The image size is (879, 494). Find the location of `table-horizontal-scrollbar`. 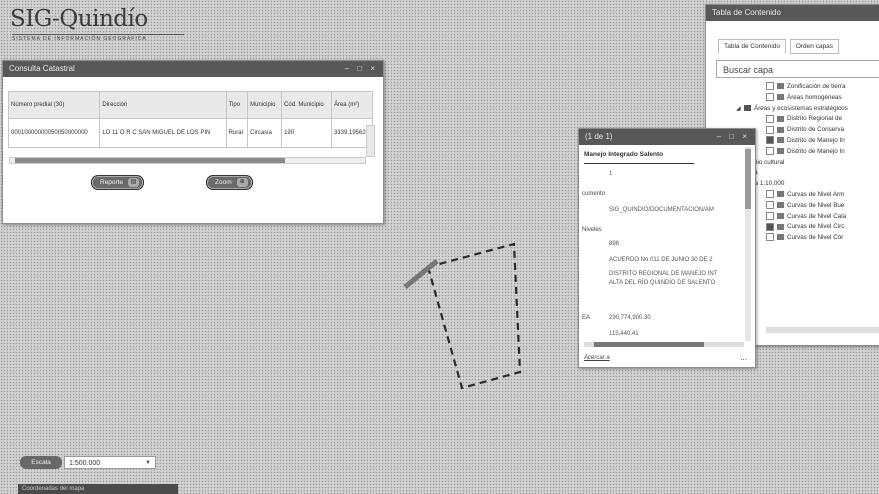

table-horizontal-scrollbar is located at coordinates (187, 160).